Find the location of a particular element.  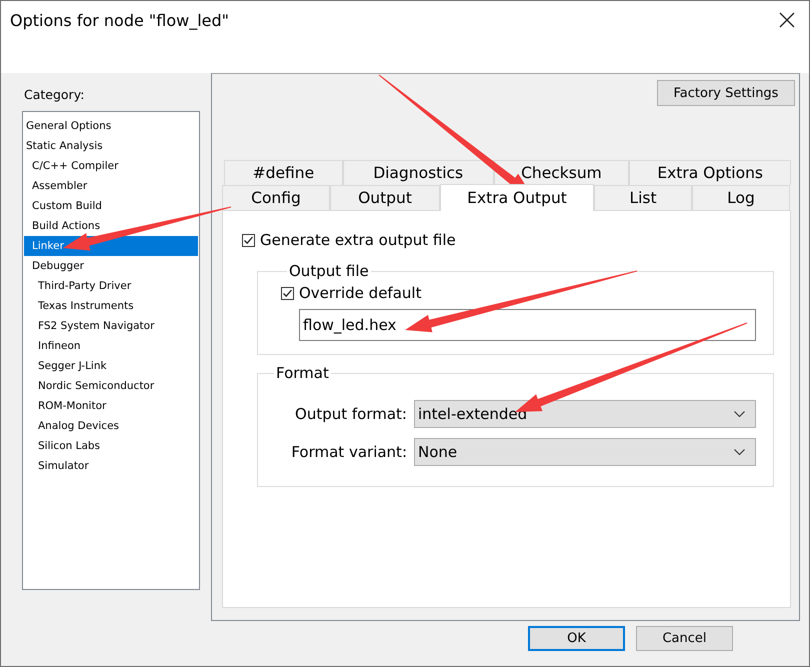

tab: #define is located at coordinates (283, 172).